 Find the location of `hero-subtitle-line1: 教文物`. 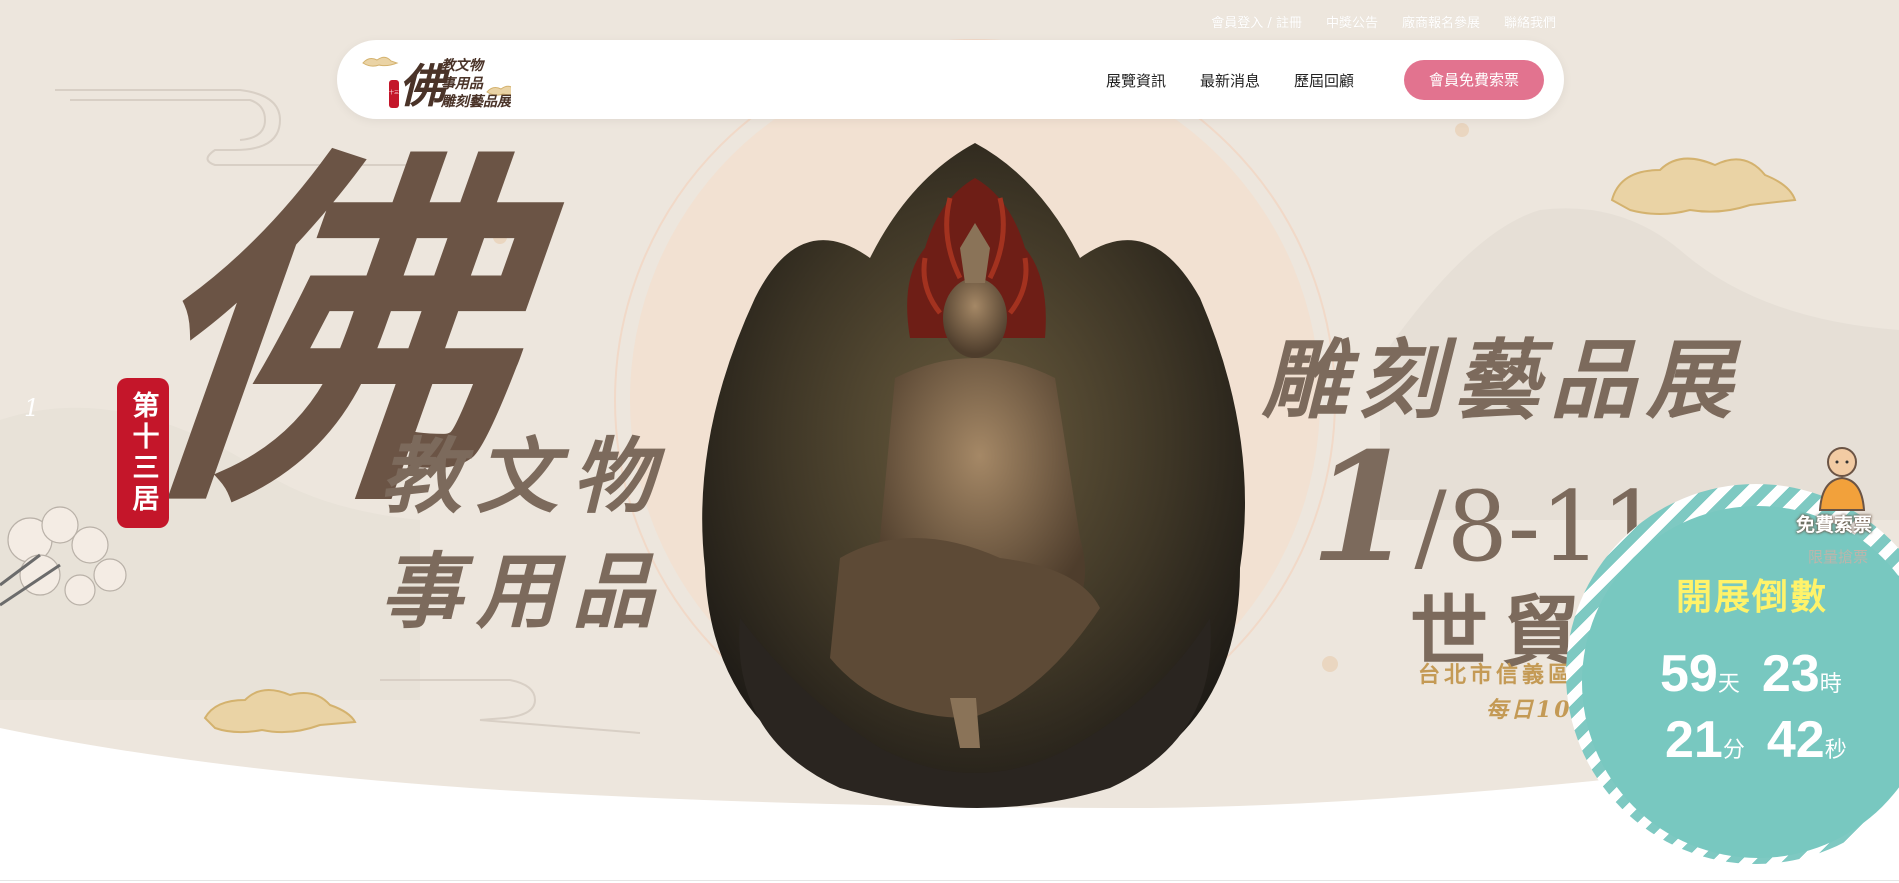

hero-subtitle-line1: 教文物 is located at coordinates (524, 477).